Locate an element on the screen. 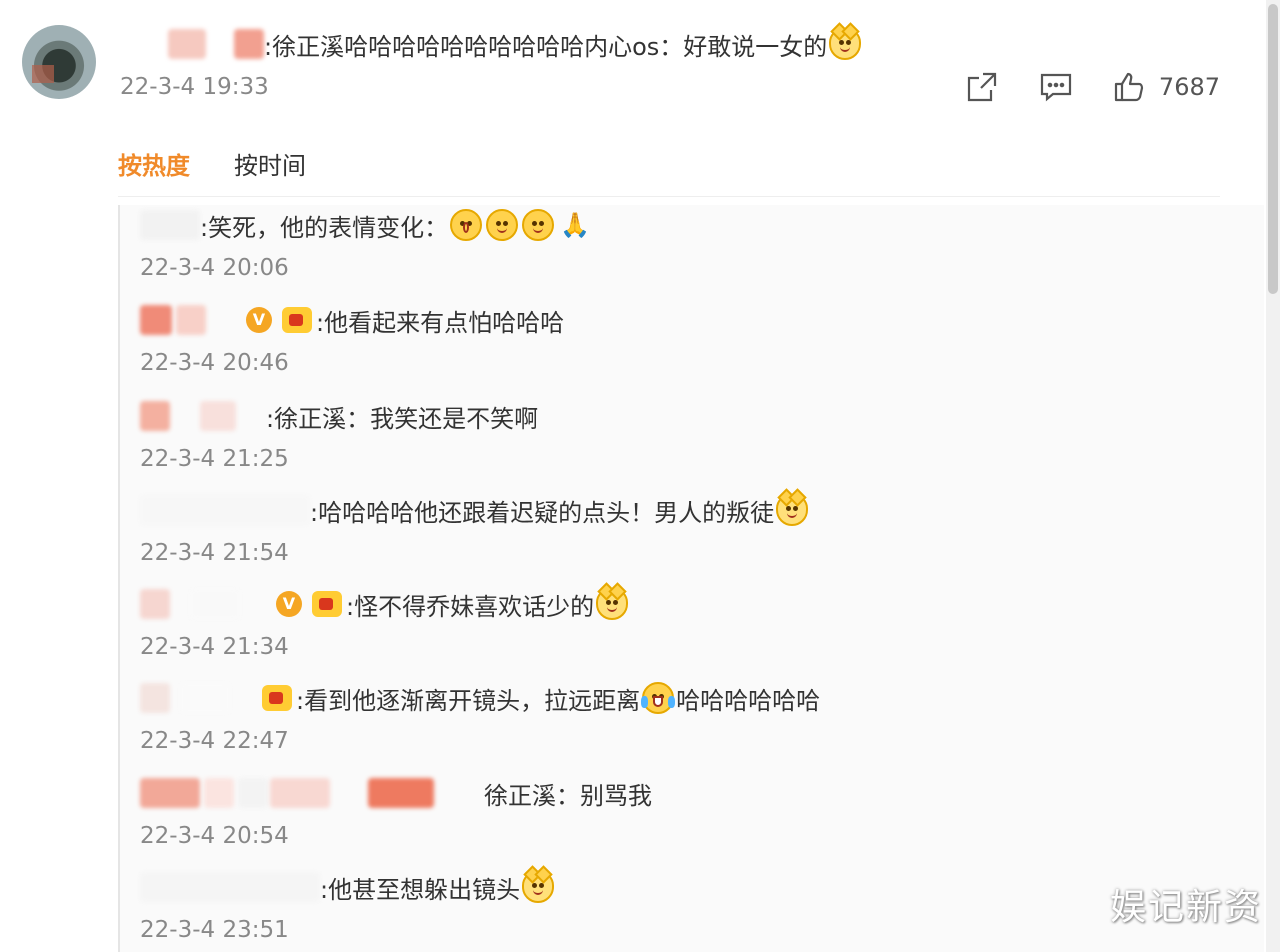  post-text: :徐正溪哈哈哈哈哈哈哈哈哈哈内心os：好敢说一女的 is located at coordinates (546, 46).